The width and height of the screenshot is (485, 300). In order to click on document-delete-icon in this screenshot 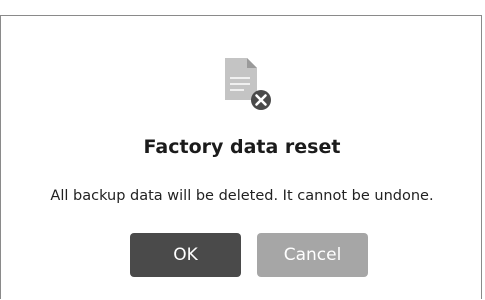, I will do `click(245, 86)`.